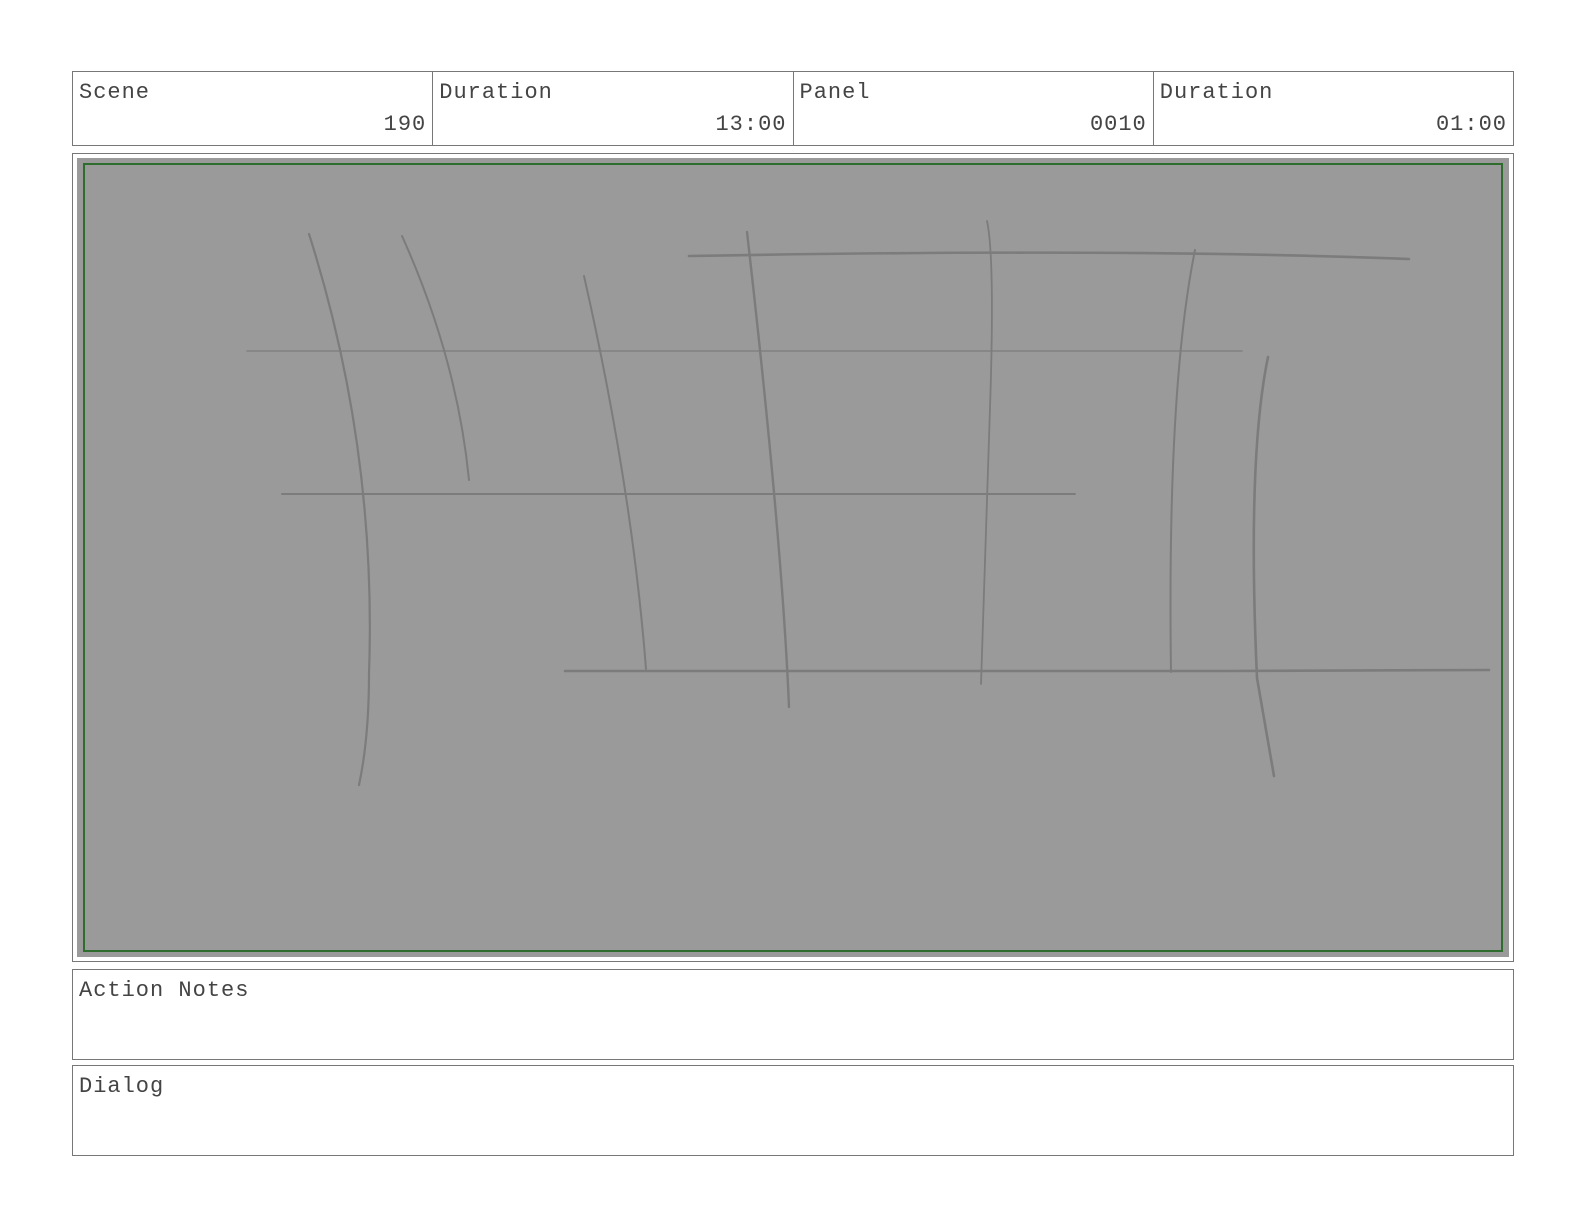  What do you see at coordinates (122, 1086) in the screenshot?
I see `dialog-label: Dialog` at bounding box center [122, 1086].